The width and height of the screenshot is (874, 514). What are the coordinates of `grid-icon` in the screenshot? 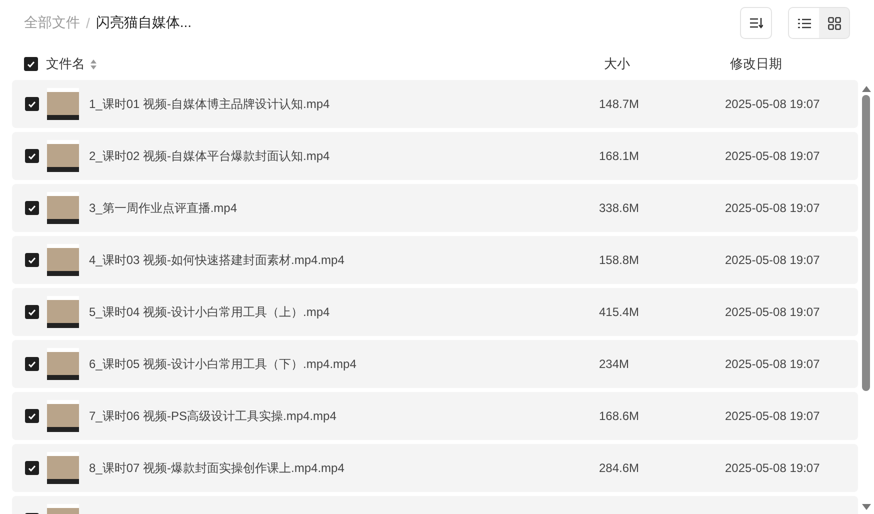 It's located at (834, 23).